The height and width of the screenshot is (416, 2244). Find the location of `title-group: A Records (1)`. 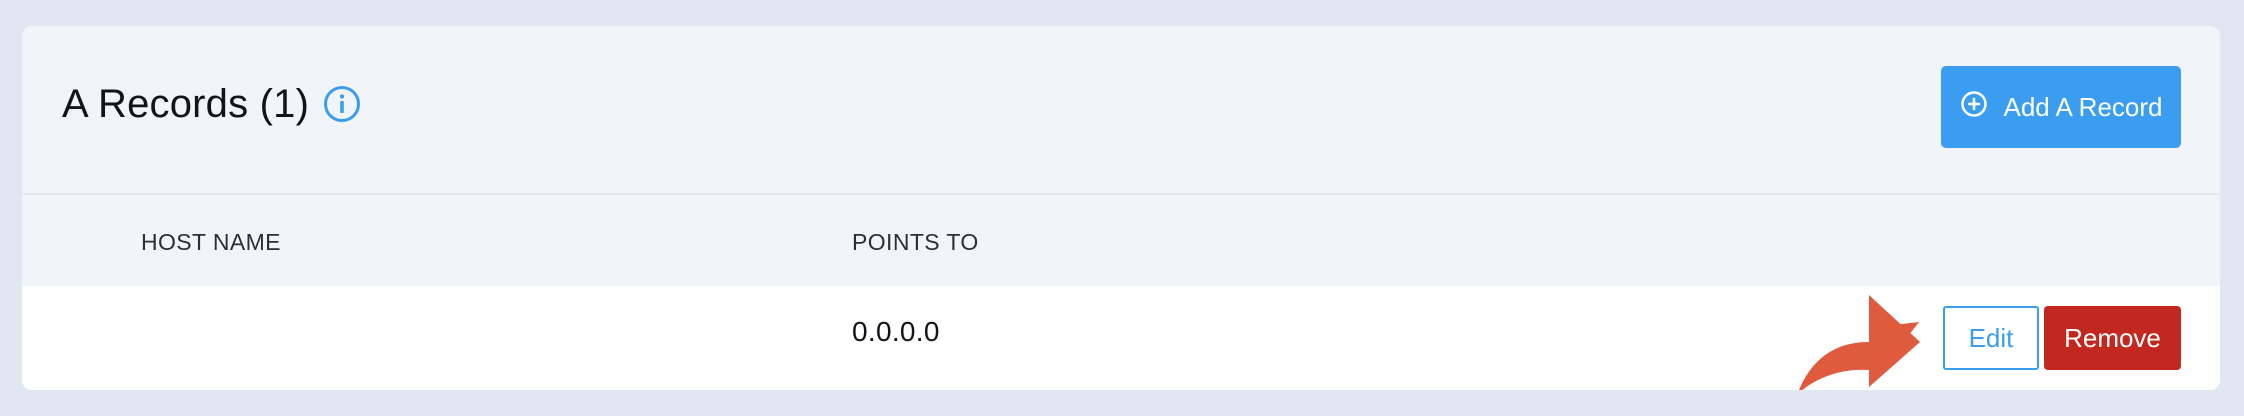

title-group: A Records (1) is located at coordinates (211, 104).